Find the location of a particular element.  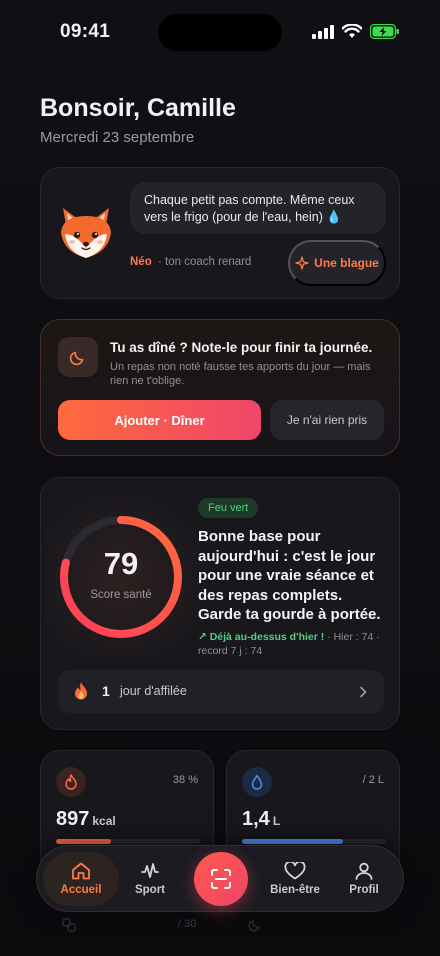

trend-up-text: ↗ Déjà au-dessus d'hier ! is located at coordinates (261, 637).